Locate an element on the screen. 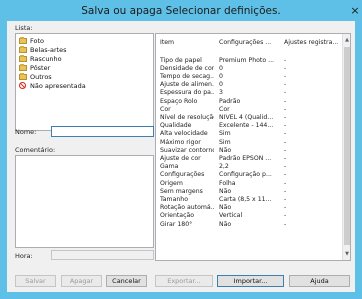 The height and width of the screenshot is (299, 362). list-item-label: Belas-artes is located at coordinates (48, 49).